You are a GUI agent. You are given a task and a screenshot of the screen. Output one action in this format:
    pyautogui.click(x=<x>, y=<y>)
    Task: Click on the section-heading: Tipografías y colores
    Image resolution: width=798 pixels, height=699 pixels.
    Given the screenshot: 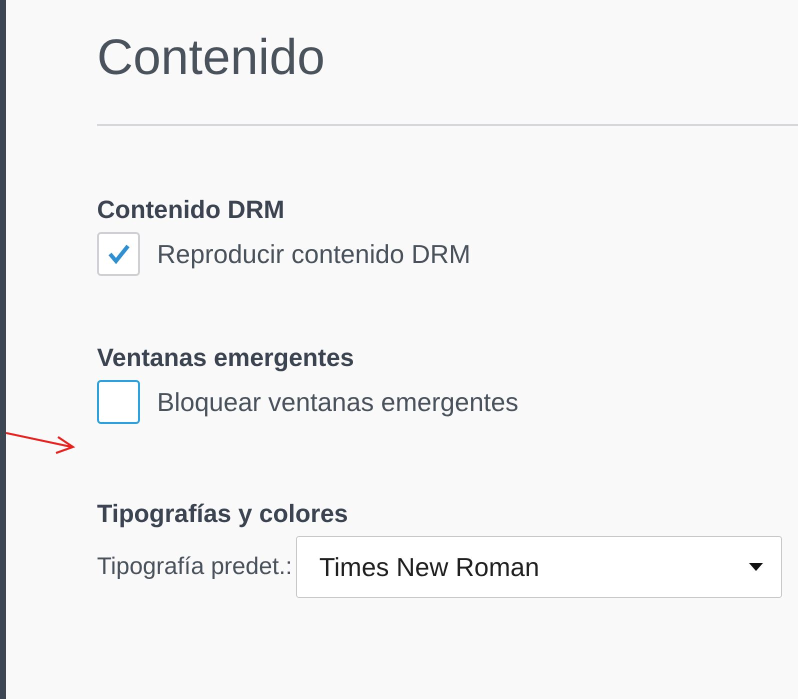 What is the action you would take?
    pyautogui.click(x=222, y=514)
    